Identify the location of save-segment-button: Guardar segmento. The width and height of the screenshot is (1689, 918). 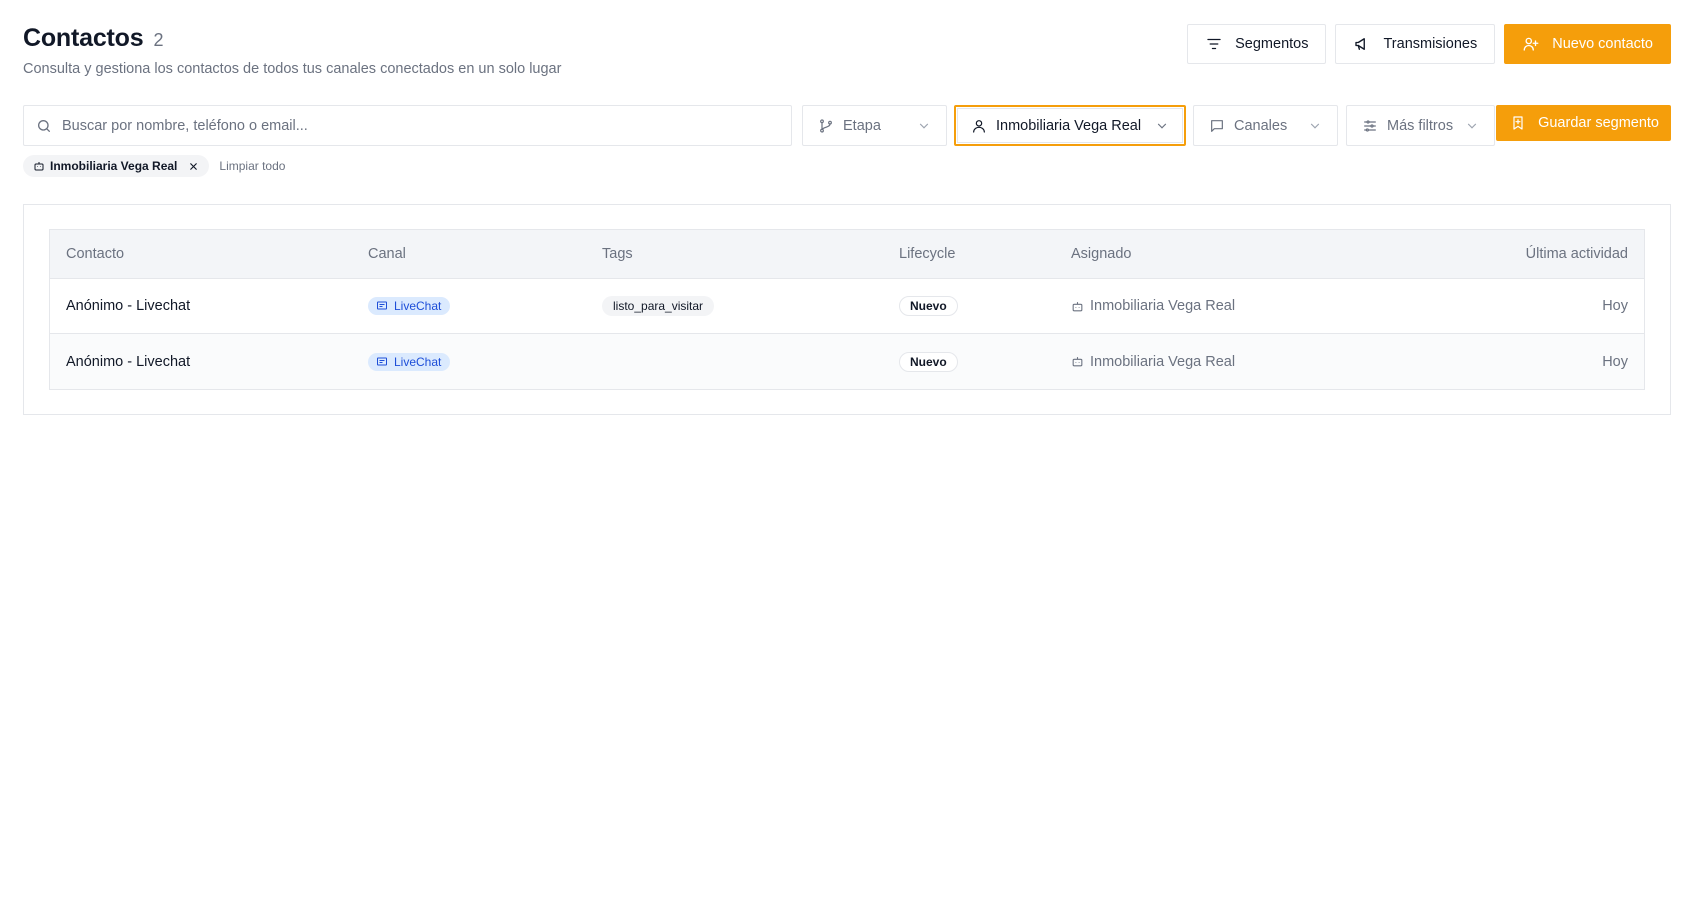
(1583, 123).